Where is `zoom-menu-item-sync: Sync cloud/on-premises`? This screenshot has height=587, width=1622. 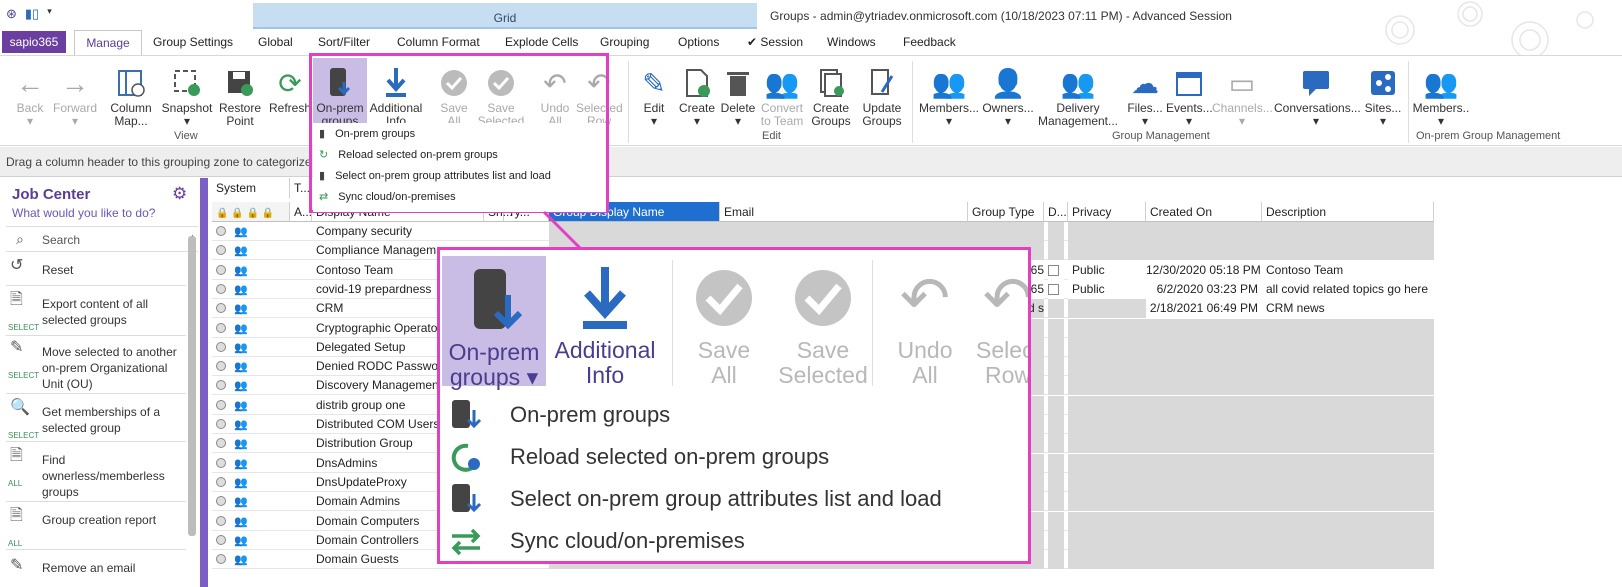
zoom-menu-item-sync: Sync cloud/on-premises is located at coordinates (596, 541).